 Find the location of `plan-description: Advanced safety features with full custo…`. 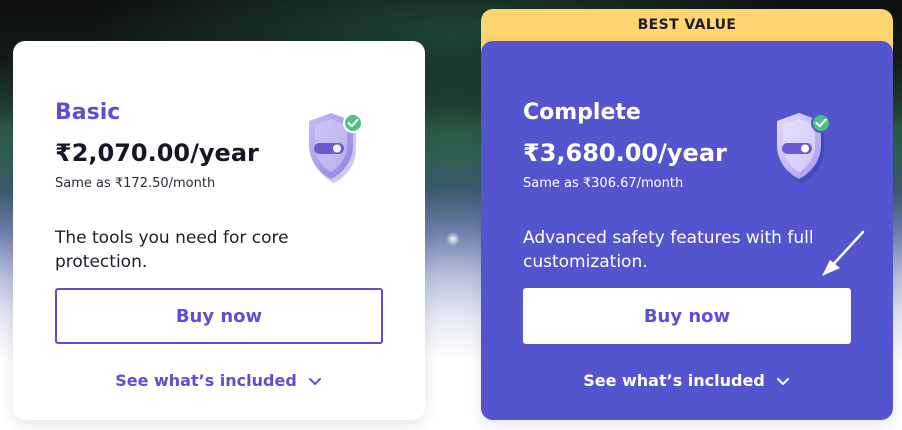

plan-description: Advanced safety features with full custo… is located at coordinates (668, 250).